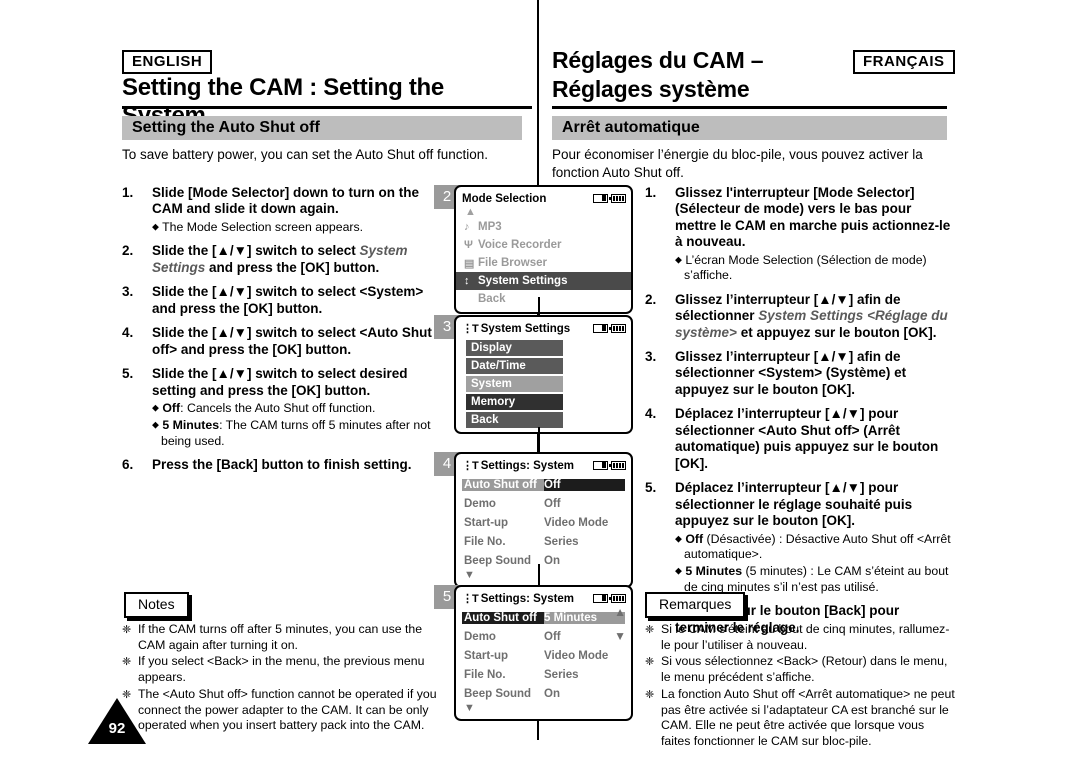 The height and width of the screenshot is (764, 1080). What do you see at coordinates (520, 245) in the screenshot?
I see `menu-item-label: Voice Recorder` at bounding box center [520, 245].